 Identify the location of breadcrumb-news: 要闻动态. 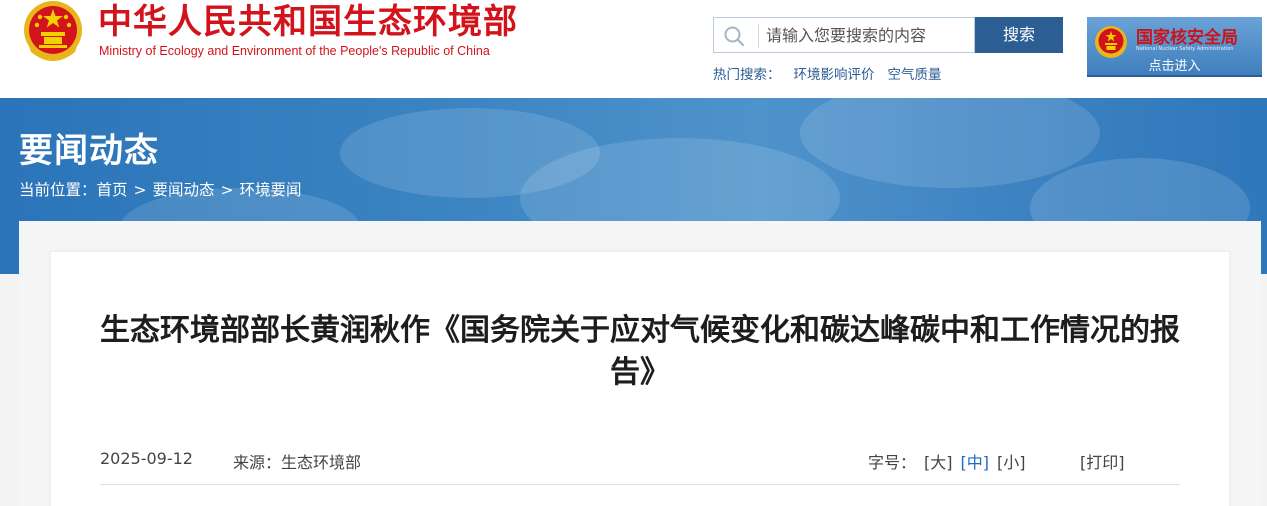
(184, 190).